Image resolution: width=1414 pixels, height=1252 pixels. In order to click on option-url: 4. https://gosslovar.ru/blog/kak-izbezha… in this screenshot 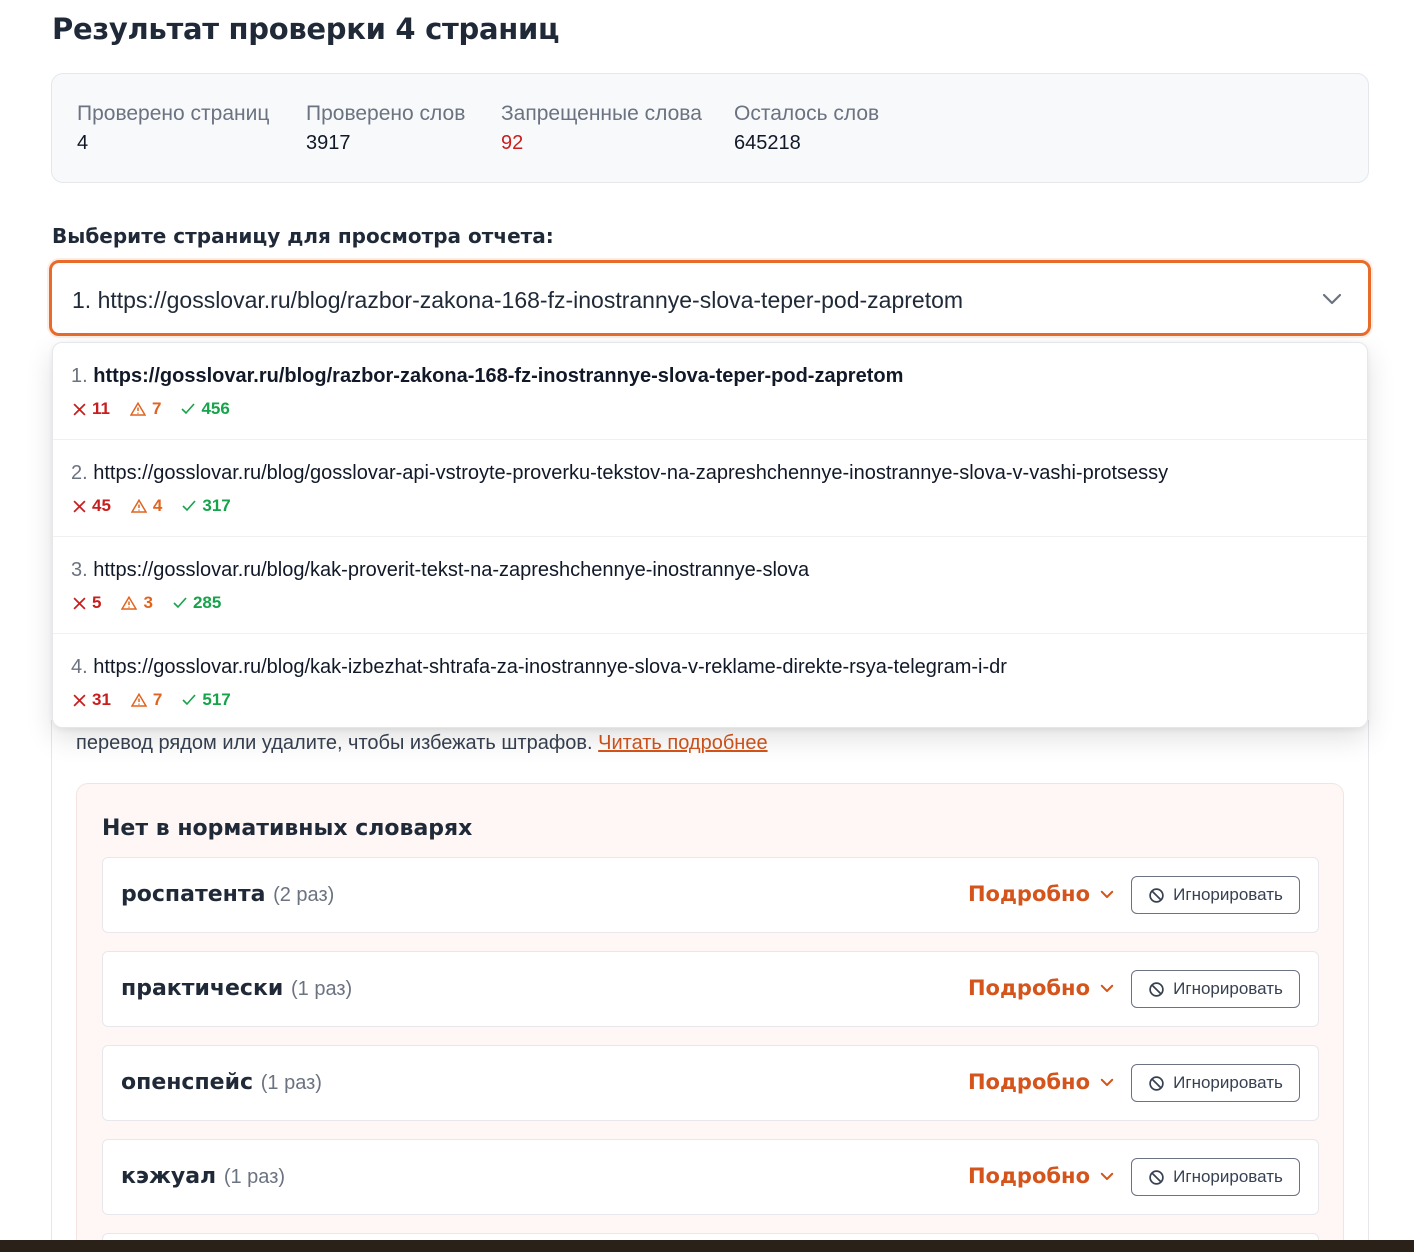, I will do `click(539, 667)`.